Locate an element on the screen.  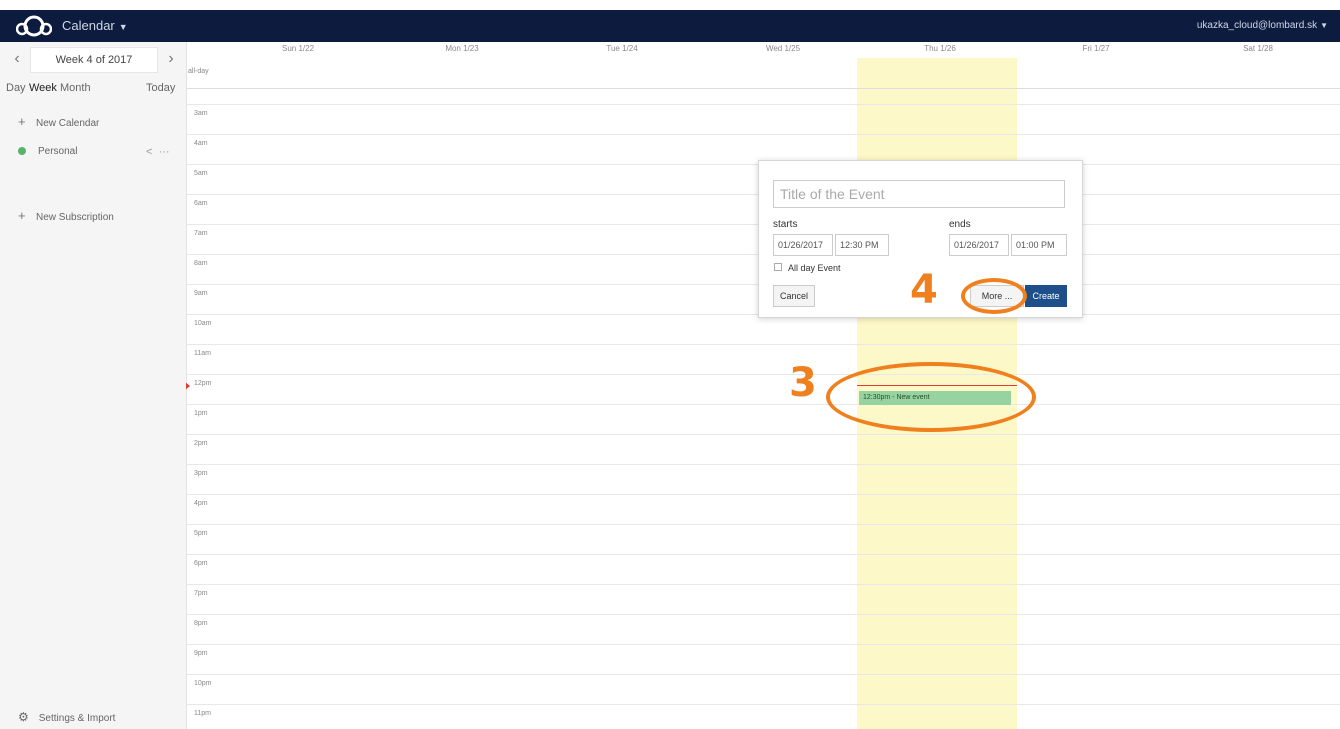
allday-row: all-day is located at coordinates (763, 73).